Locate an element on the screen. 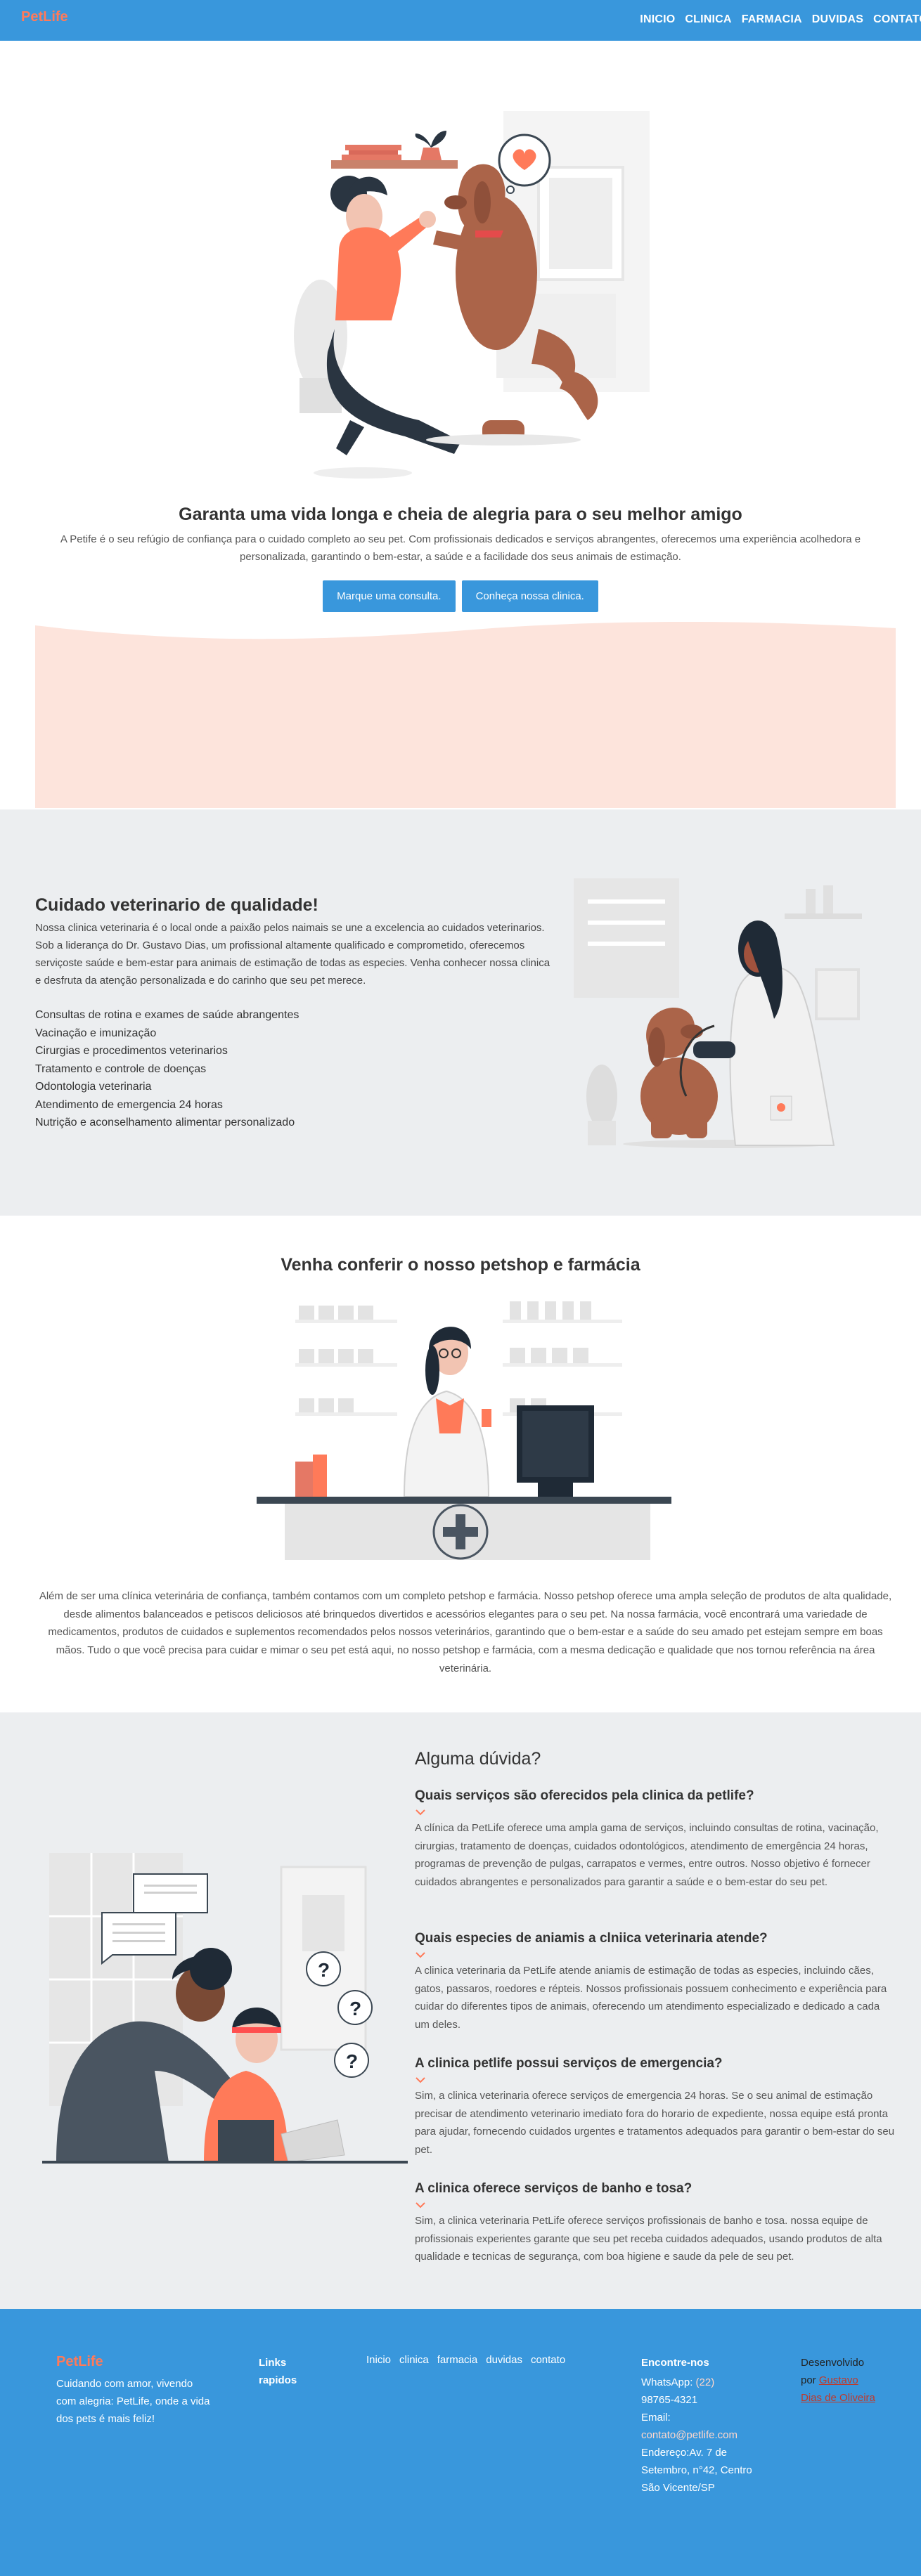 This screenshot has width=921, height=2576. whatsapp-area: (22) is located at coordinates (705, 2382).